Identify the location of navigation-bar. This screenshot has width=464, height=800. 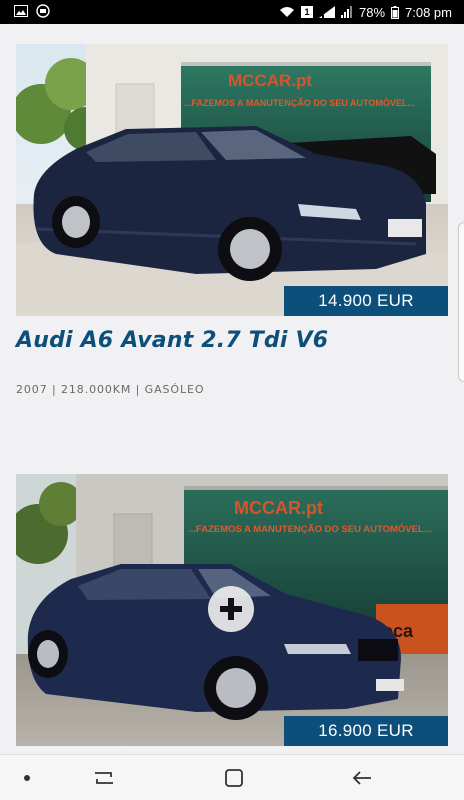
(232, 777).